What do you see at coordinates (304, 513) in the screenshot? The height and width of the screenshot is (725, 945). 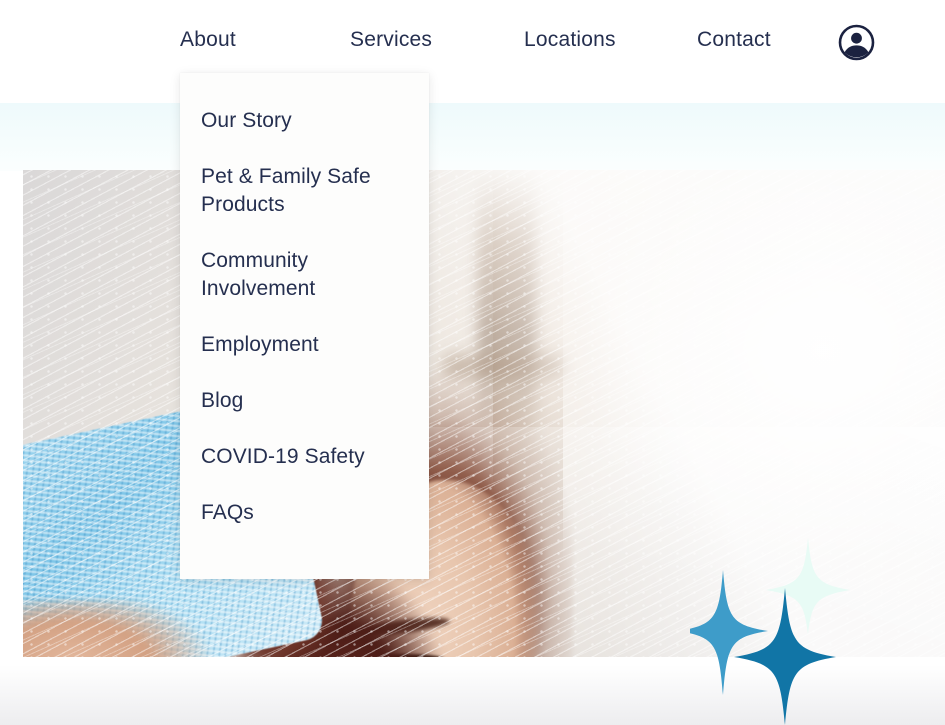 I see `dropdown-item-faqs: FAQs` at bounding box center [304, 513].